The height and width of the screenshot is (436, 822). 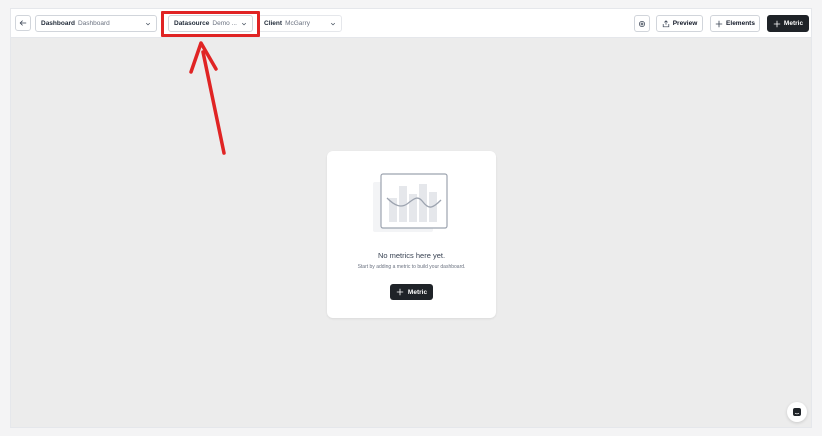 I want to click on add-metric-button: Metric, so click(x=788, y=23).